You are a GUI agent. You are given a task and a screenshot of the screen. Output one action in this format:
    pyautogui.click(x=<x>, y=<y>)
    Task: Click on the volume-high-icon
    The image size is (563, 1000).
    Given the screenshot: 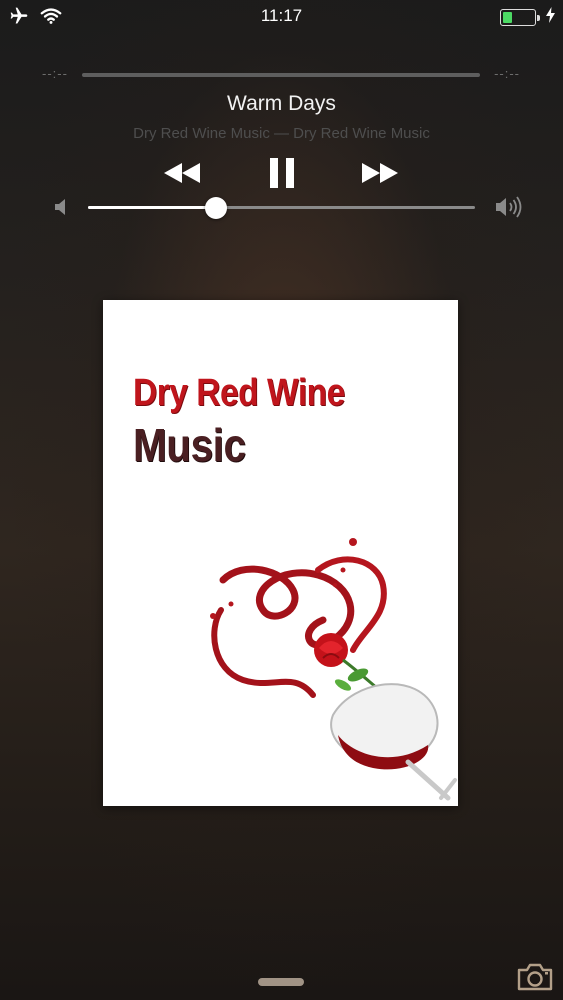 What is the action you would take?
    pyautogui.click(x=510, y=209)
    